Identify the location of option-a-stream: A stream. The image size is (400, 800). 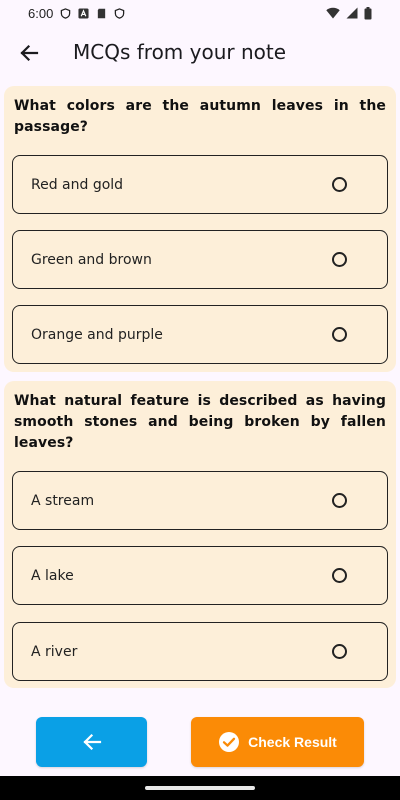
(200, 500).